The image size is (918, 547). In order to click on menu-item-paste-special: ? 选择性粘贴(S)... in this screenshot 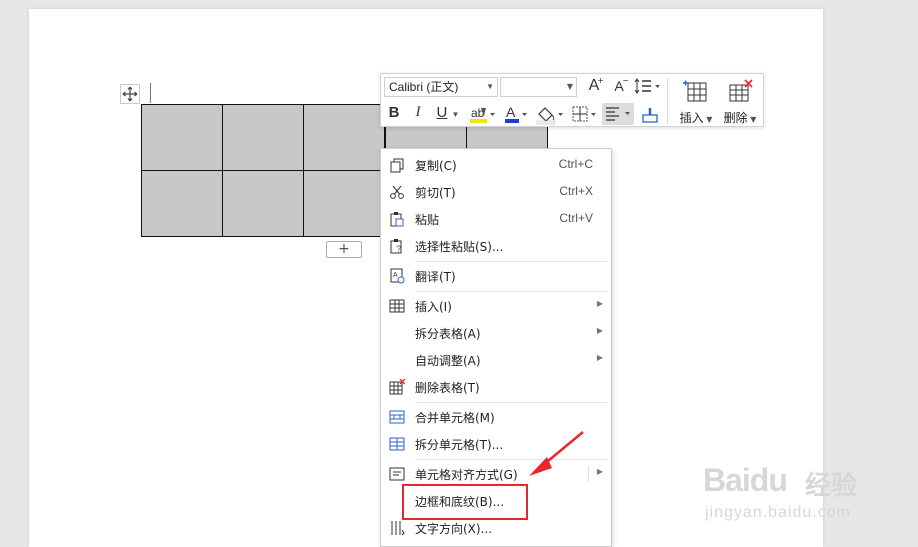, I will do `click(496, 245)`.